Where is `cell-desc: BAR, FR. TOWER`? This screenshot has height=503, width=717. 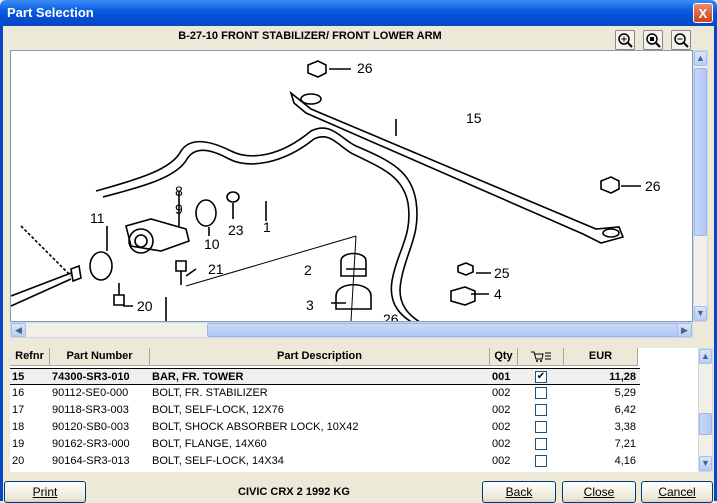
cell-desc: BAR, FR. TOWER is located at coordinates (198, 377).